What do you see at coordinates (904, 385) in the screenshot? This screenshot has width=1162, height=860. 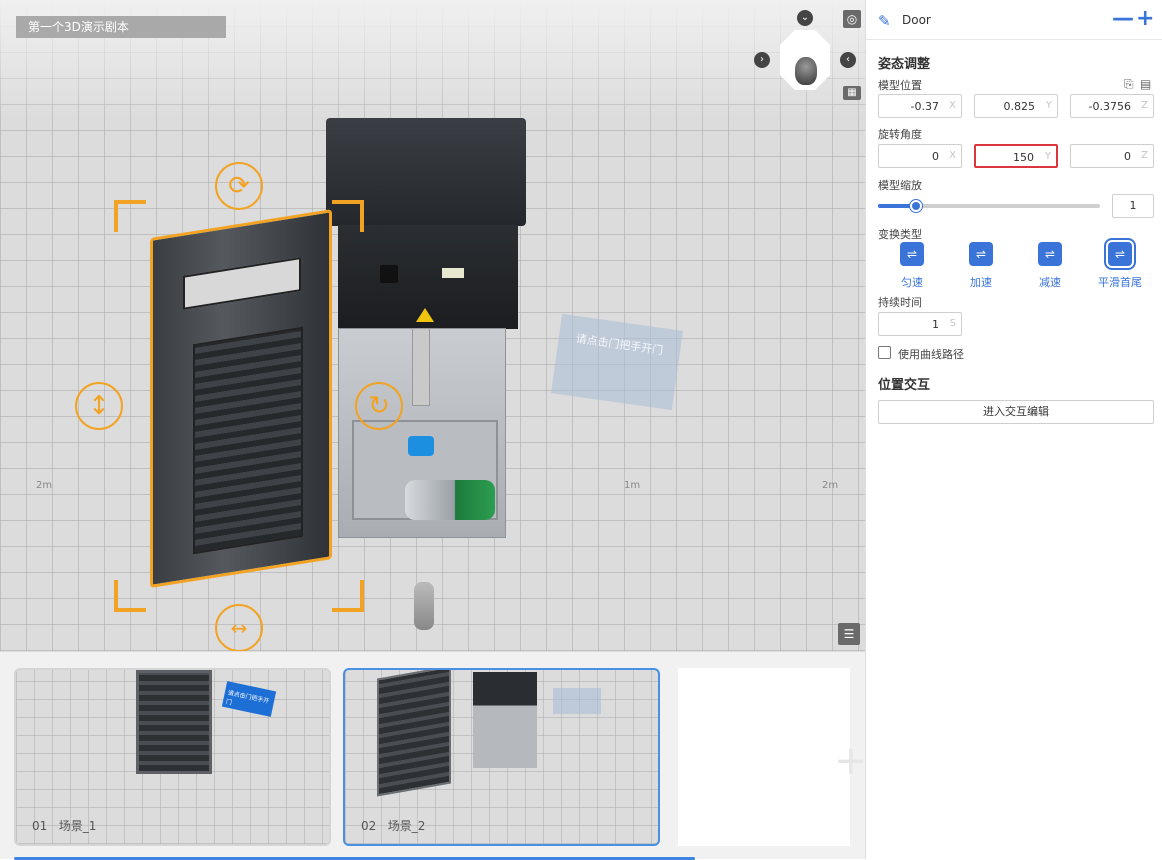 I see `interaction-section-title: 位置交互` at bounding box center [904, 385].